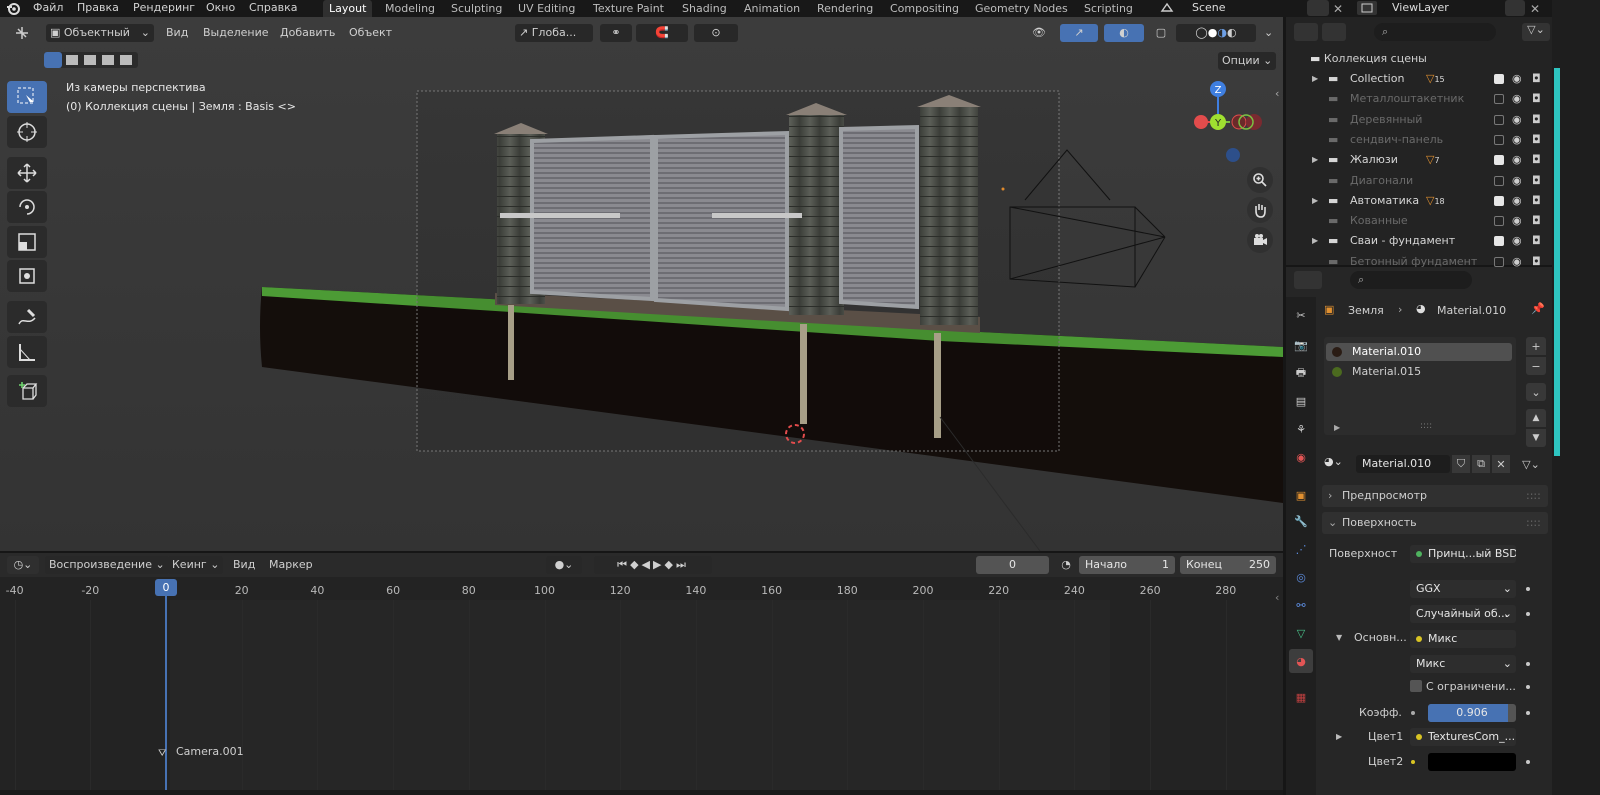 This screenshot has height=795, width=1600. I want to click on wireframe-shading-icon: ◯, so click(1201, 33).